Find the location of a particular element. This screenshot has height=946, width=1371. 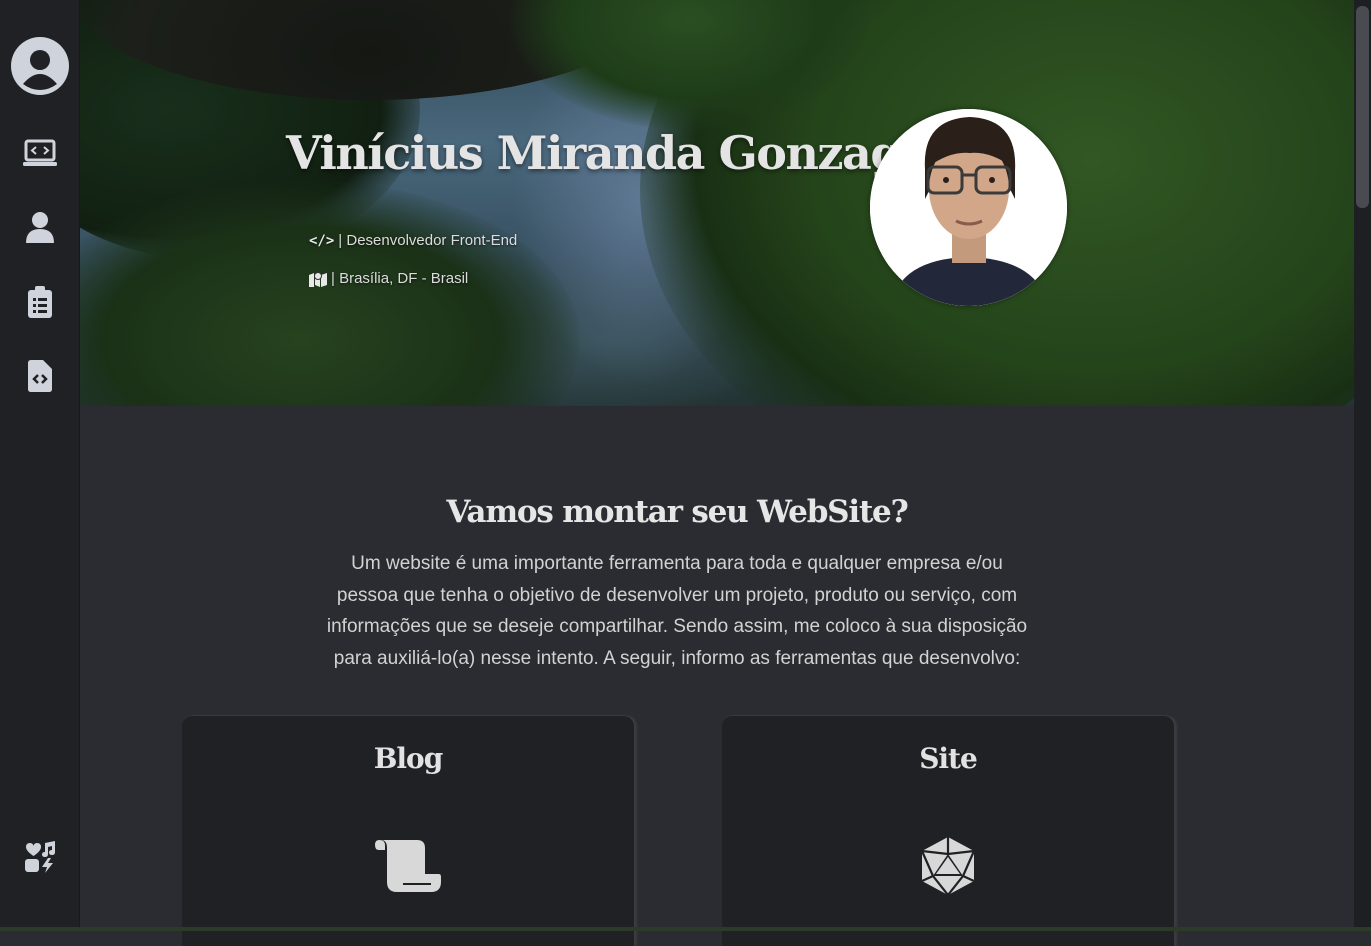

scrollbar-thumb is located at coordinates (1362, 107).